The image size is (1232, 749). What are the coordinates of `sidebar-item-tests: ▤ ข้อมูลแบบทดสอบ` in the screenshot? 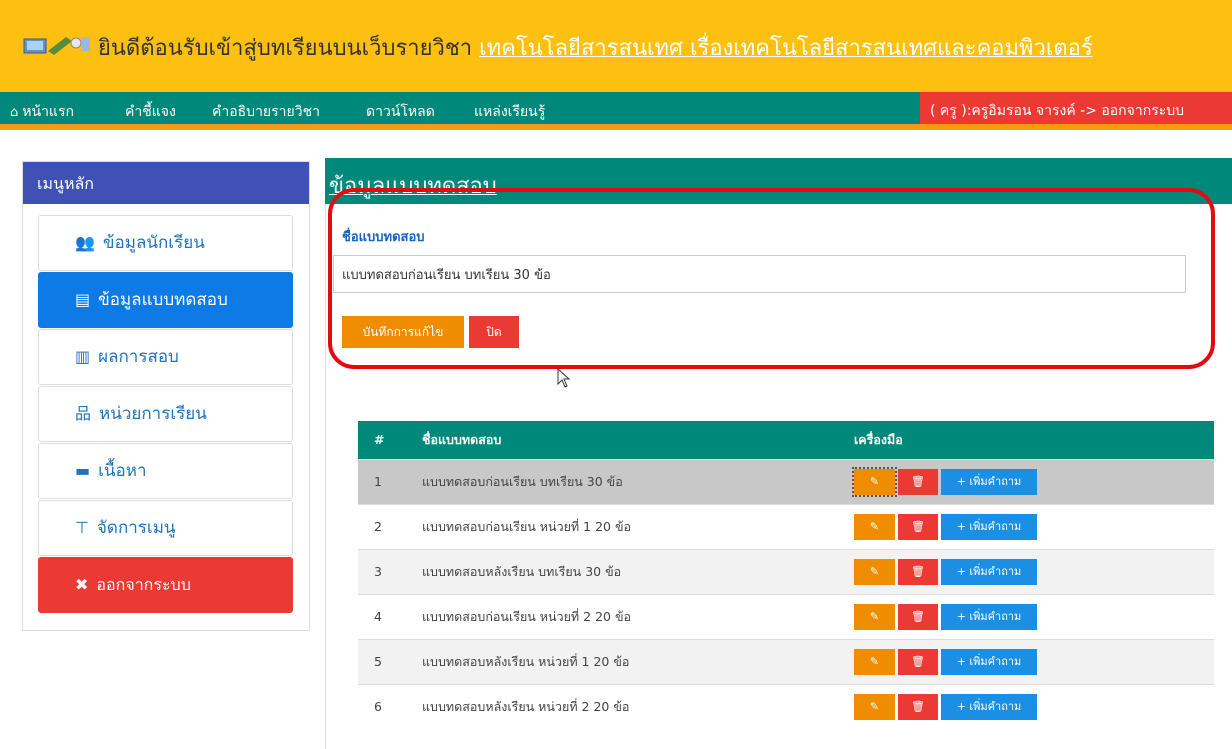 It's located at (165, 300).